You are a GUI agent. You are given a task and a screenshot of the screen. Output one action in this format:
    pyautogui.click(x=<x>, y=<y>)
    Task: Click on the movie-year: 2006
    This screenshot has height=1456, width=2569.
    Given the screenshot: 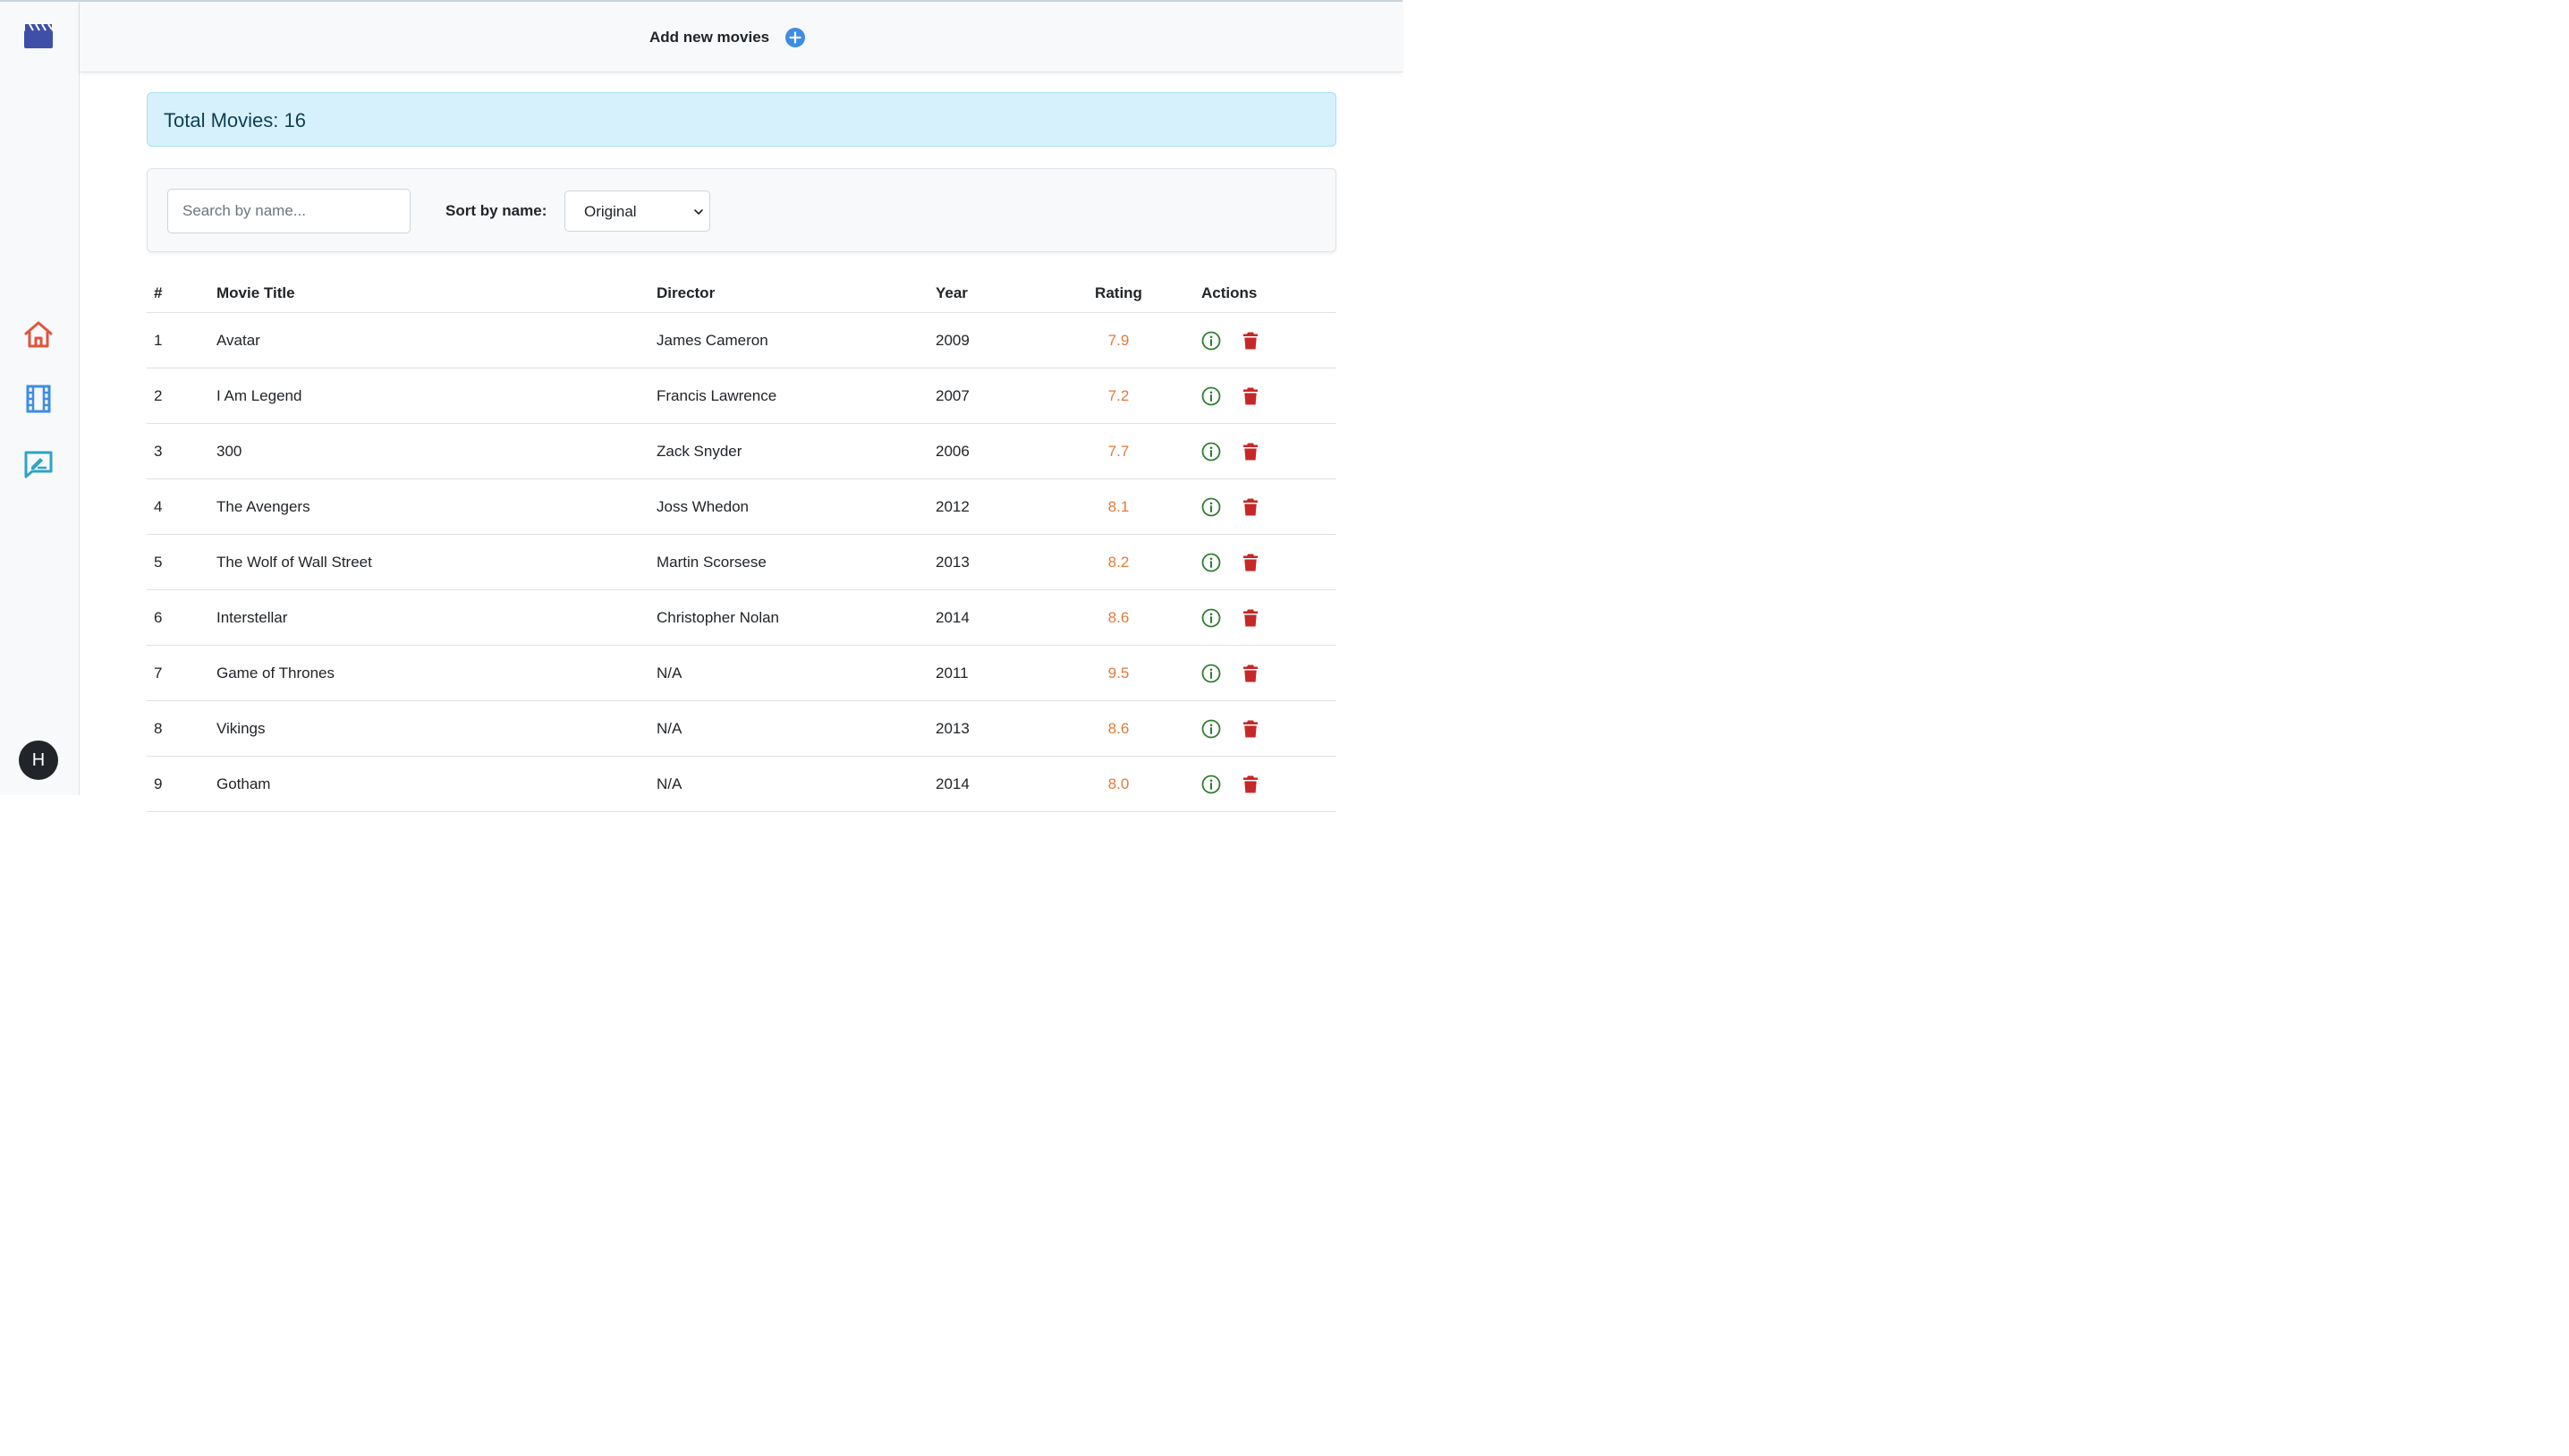 What is the action you would take?
    pyautogui.click(x=993, y=451)
    